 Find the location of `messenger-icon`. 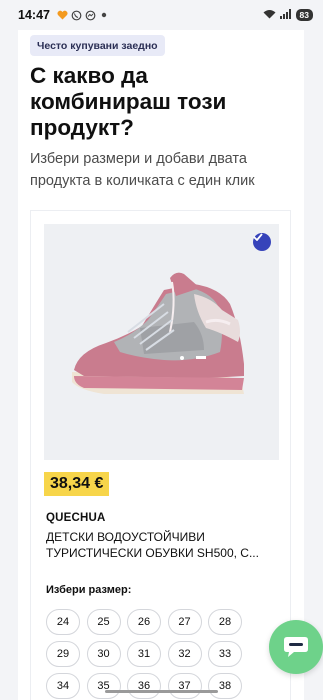

messenger-icon is located at coordinates (90, 15).